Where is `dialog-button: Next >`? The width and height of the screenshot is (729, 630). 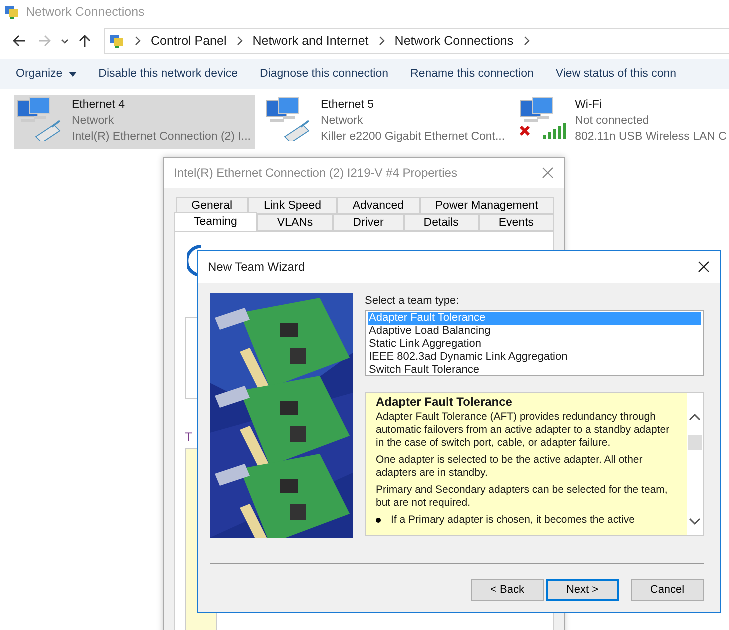
dialog-button: Next > is located at coordinates (582, 590).